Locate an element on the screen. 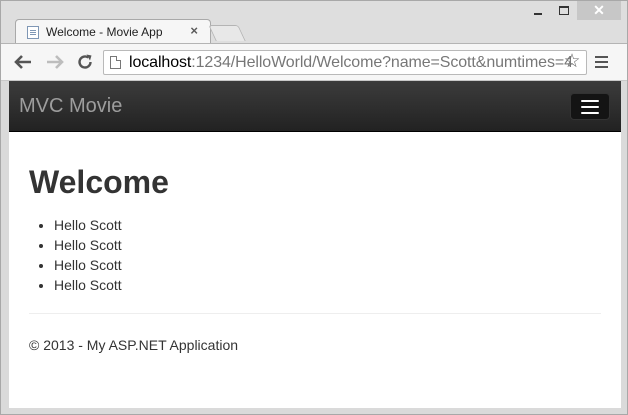 This screenshot has height=415, width=628. page-title: Welcome is located at coordinates (99, 182).